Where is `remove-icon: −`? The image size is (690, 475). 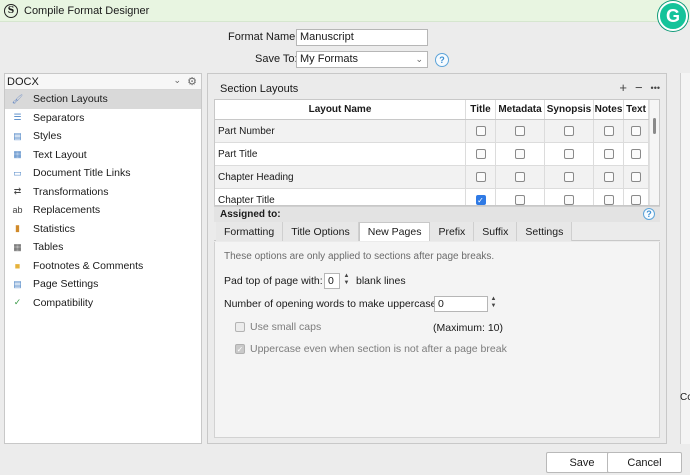 remove-icon: − is located at coordinates (639, 88).